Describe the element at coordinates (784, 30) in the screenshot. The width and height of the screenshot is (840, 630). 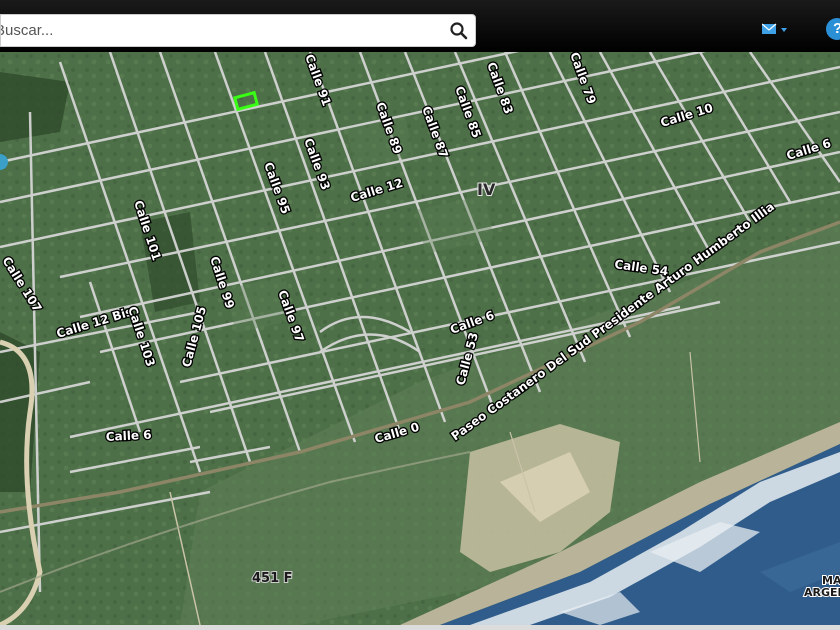
I see `caret-down-icon` at that location.